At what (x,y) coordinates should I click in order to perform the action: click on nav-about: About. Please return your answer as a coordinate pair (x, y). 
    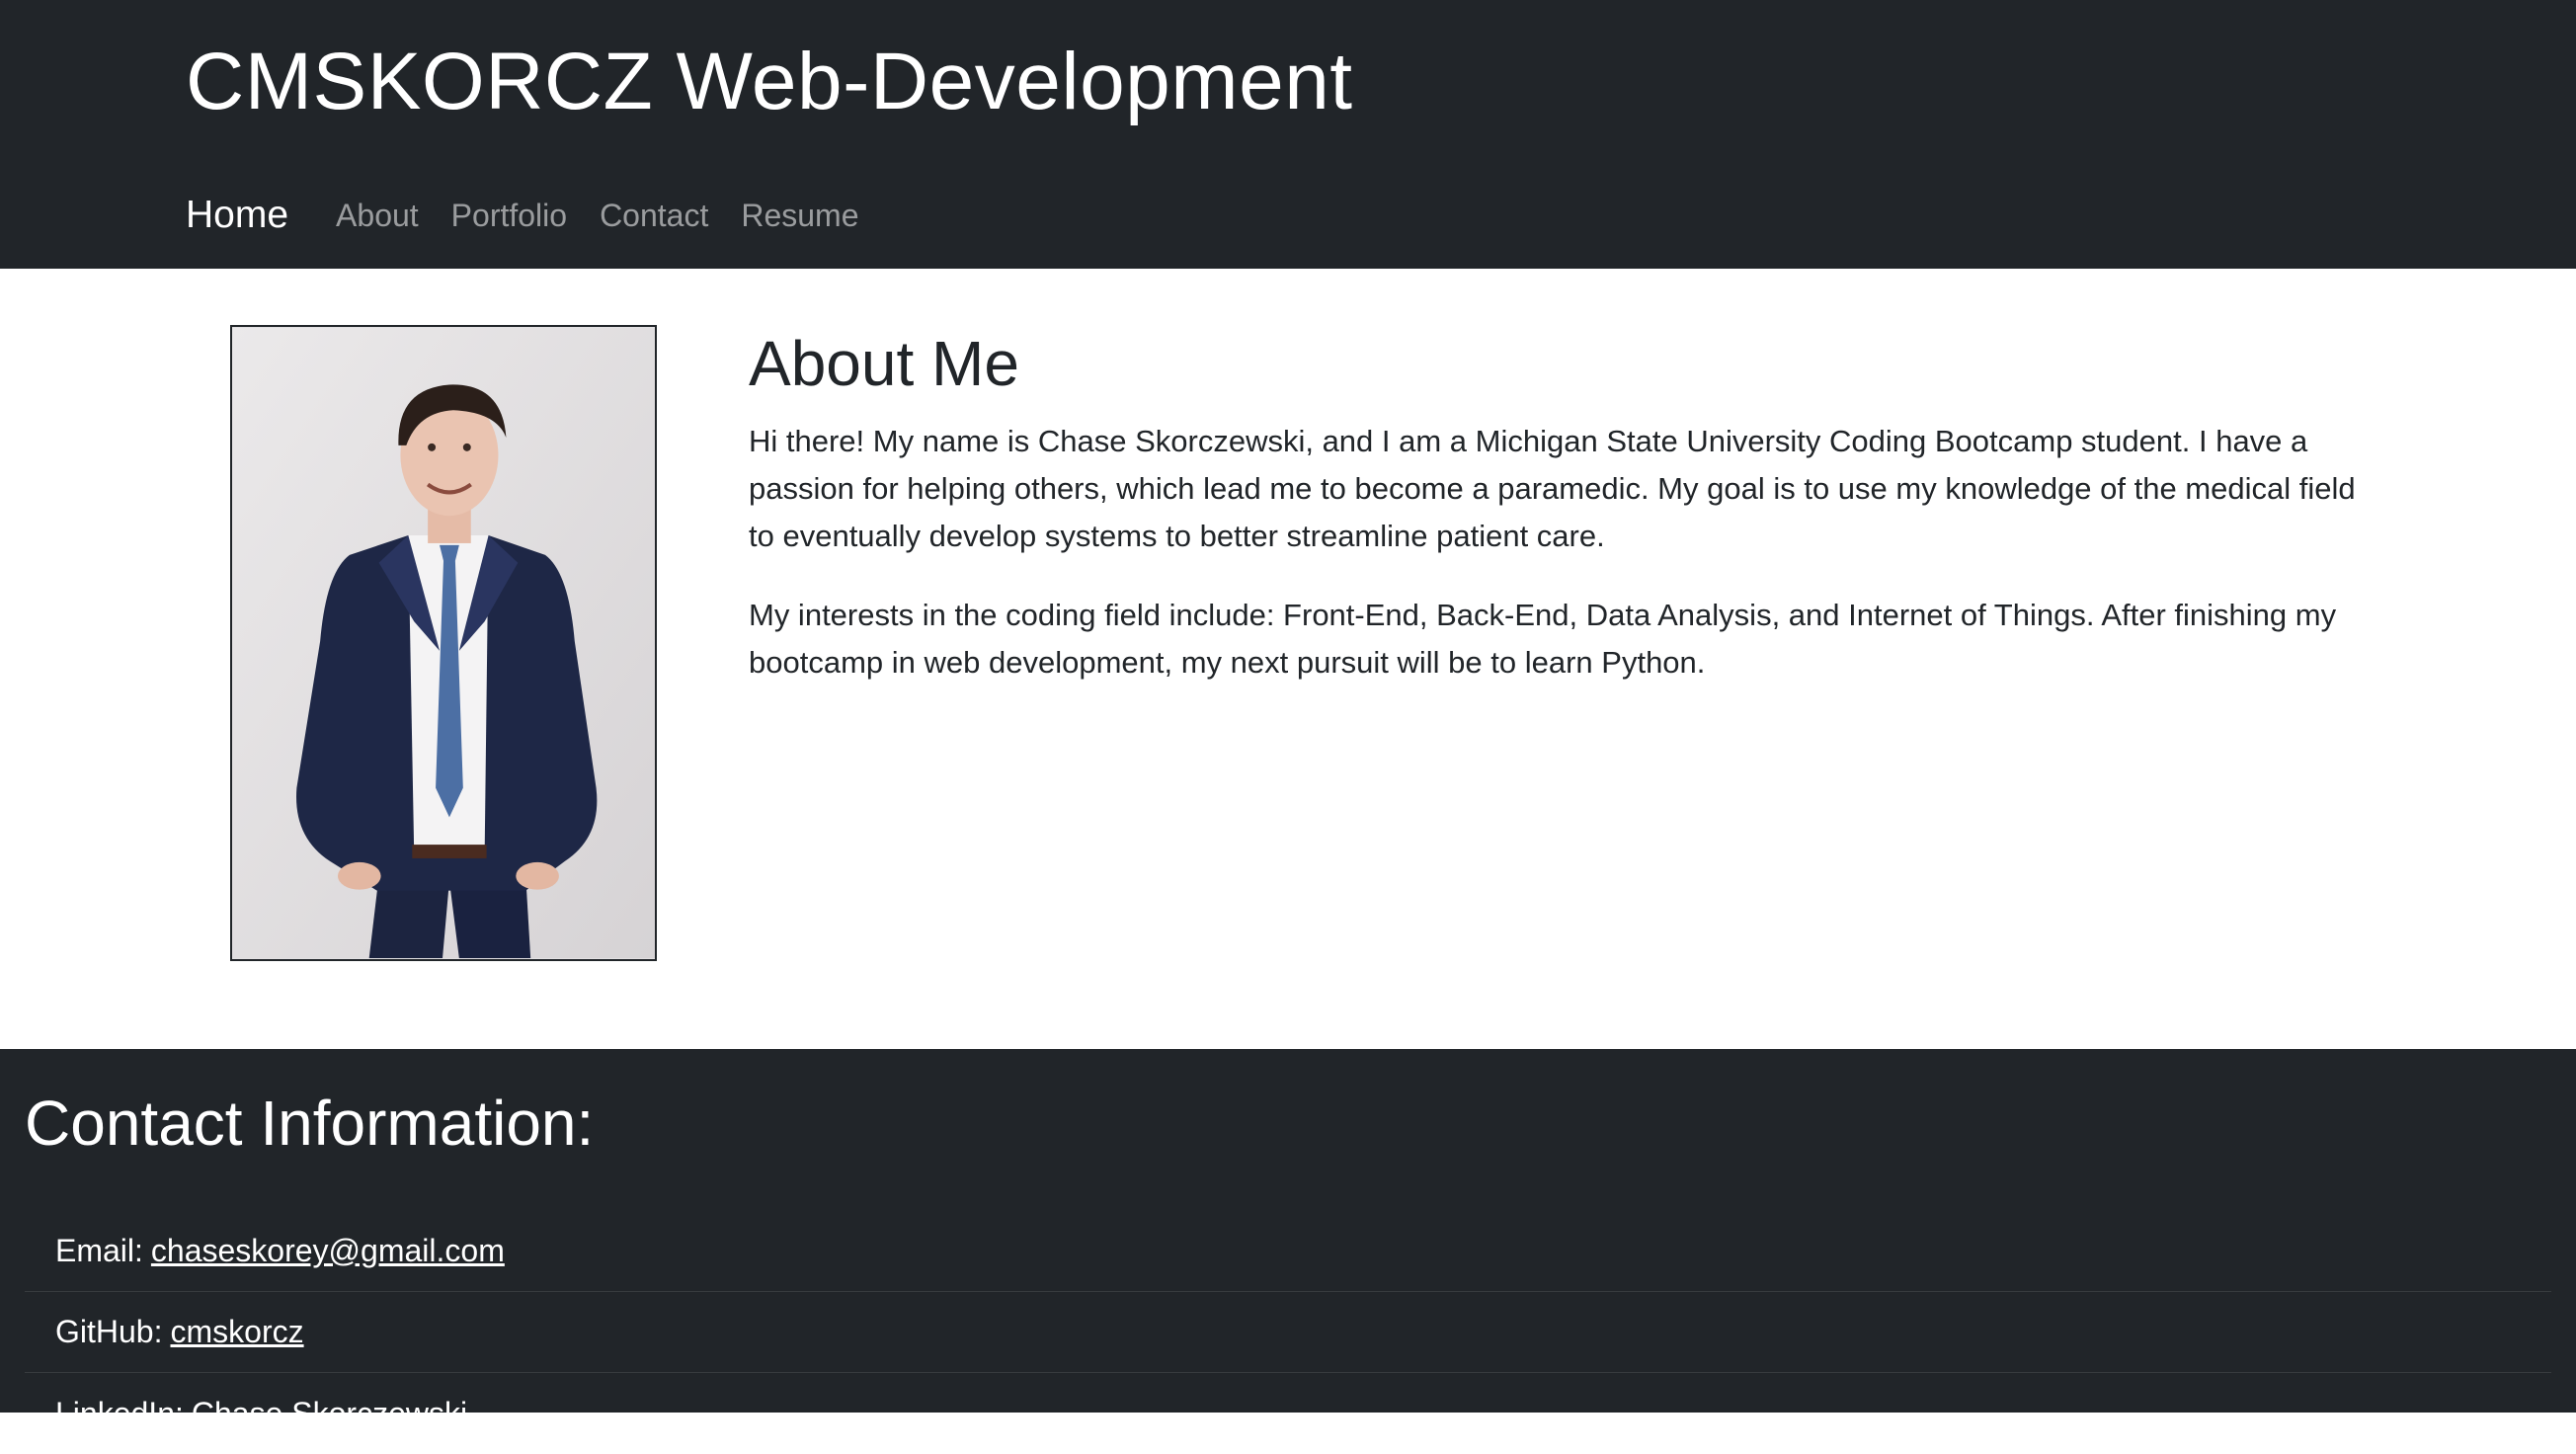
    Looking at the image, I should click on (377, 216).